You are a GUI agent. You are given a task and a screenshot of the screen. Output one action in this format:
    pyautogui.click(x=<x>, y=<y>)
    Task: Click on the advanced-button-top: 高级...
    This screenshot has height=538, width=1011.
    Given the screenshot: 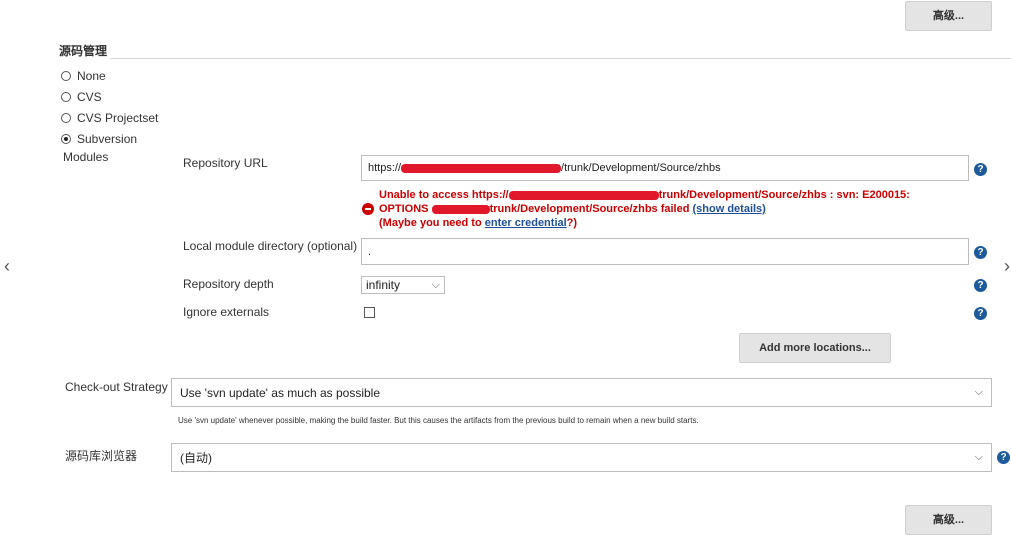 What is the action you would take?
    pyautogui.click(x=948, y=16)
    